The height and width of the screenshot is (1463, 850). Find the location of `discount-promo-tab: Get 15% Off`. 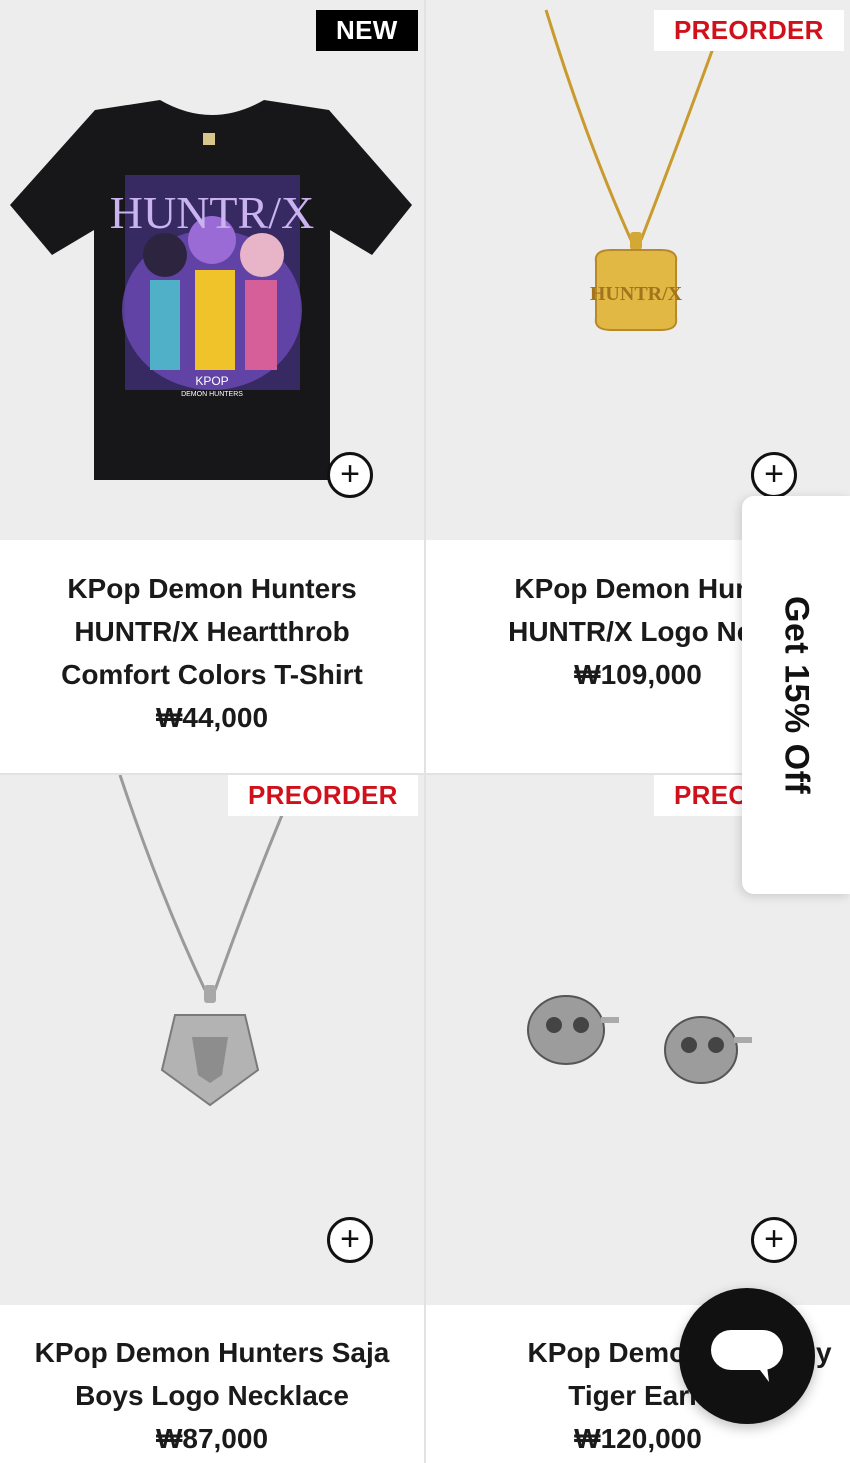

discount-promo-tab: Get 15% Off is located at coordinates (796, 695).